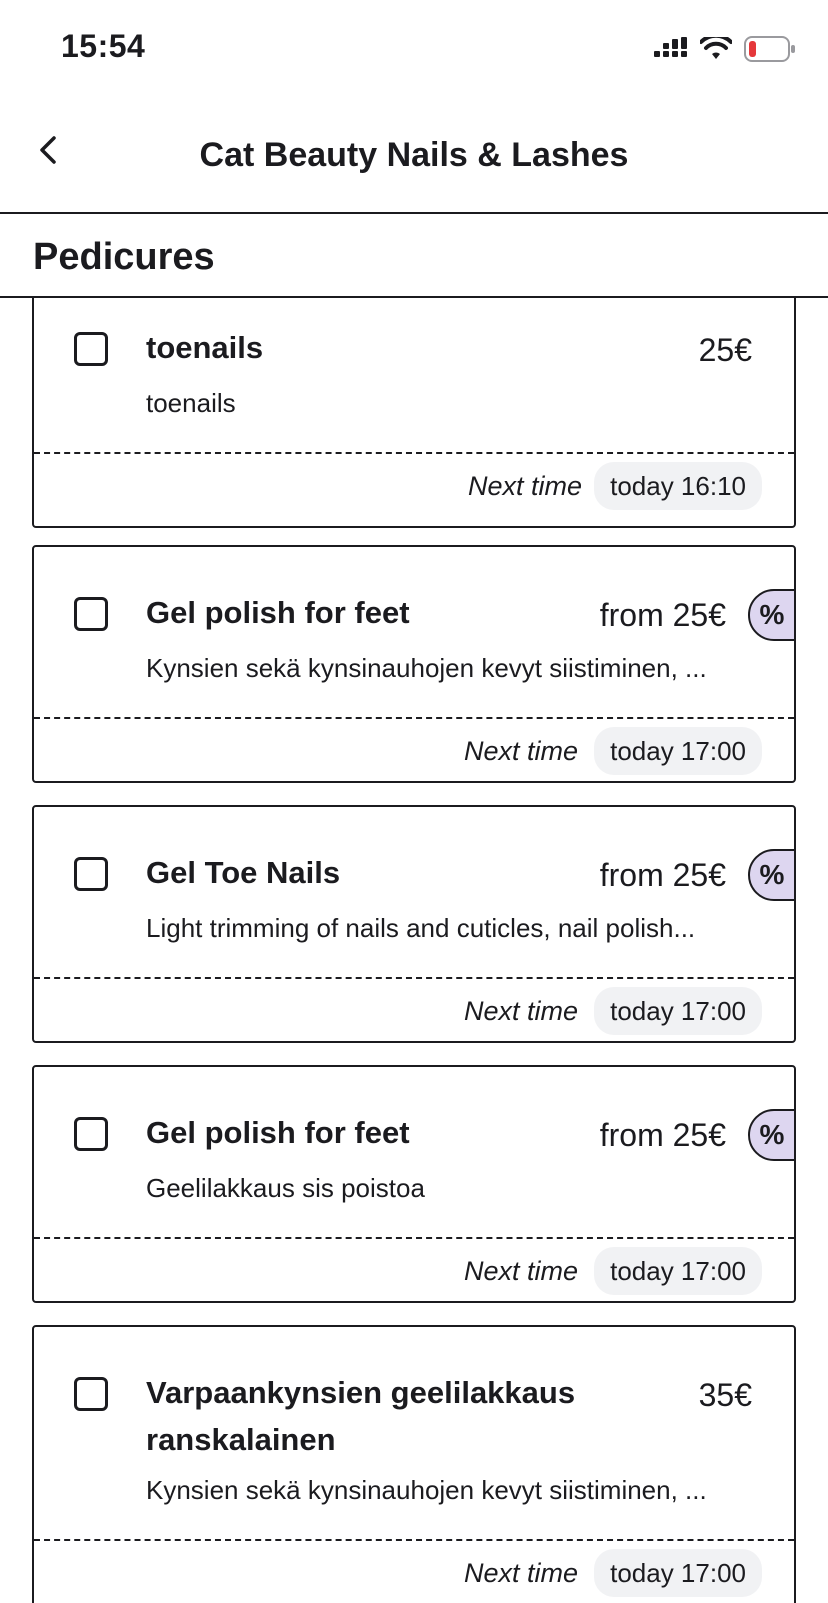 The image size is (828, 1603). Describe the element at coordinates (678, 486) in the screenshot. I see `next-time-chip: today 16:10` at that location.